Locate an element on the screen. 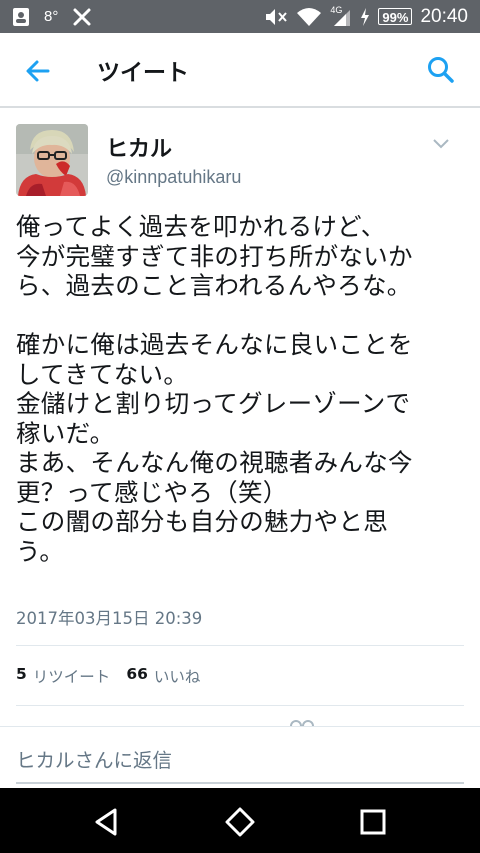 The image size is (480, 853). page-title: ツイート is located at coordinates (143, 73).